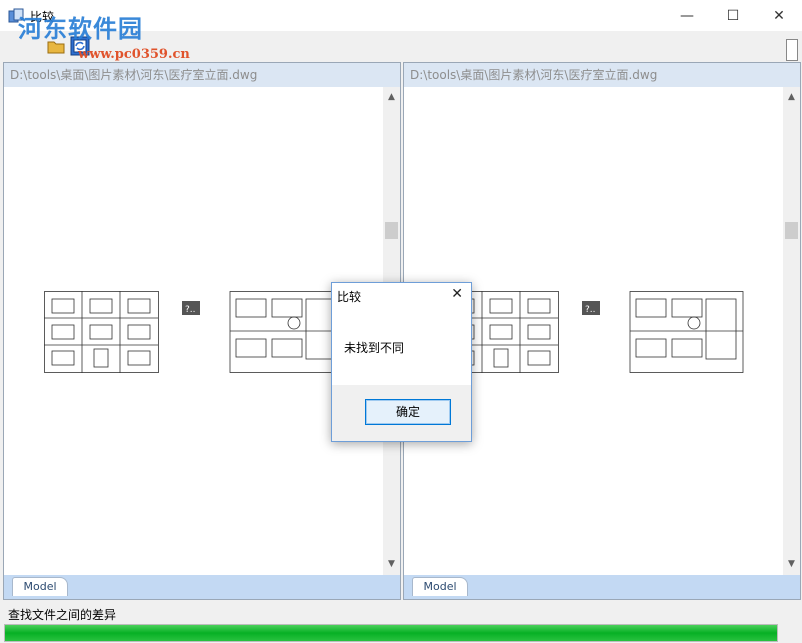  What do you see at coordinates (202, 587) in the screenshot?
I see `left-layout-tabbar: Model` at bounding box center [202, 587].